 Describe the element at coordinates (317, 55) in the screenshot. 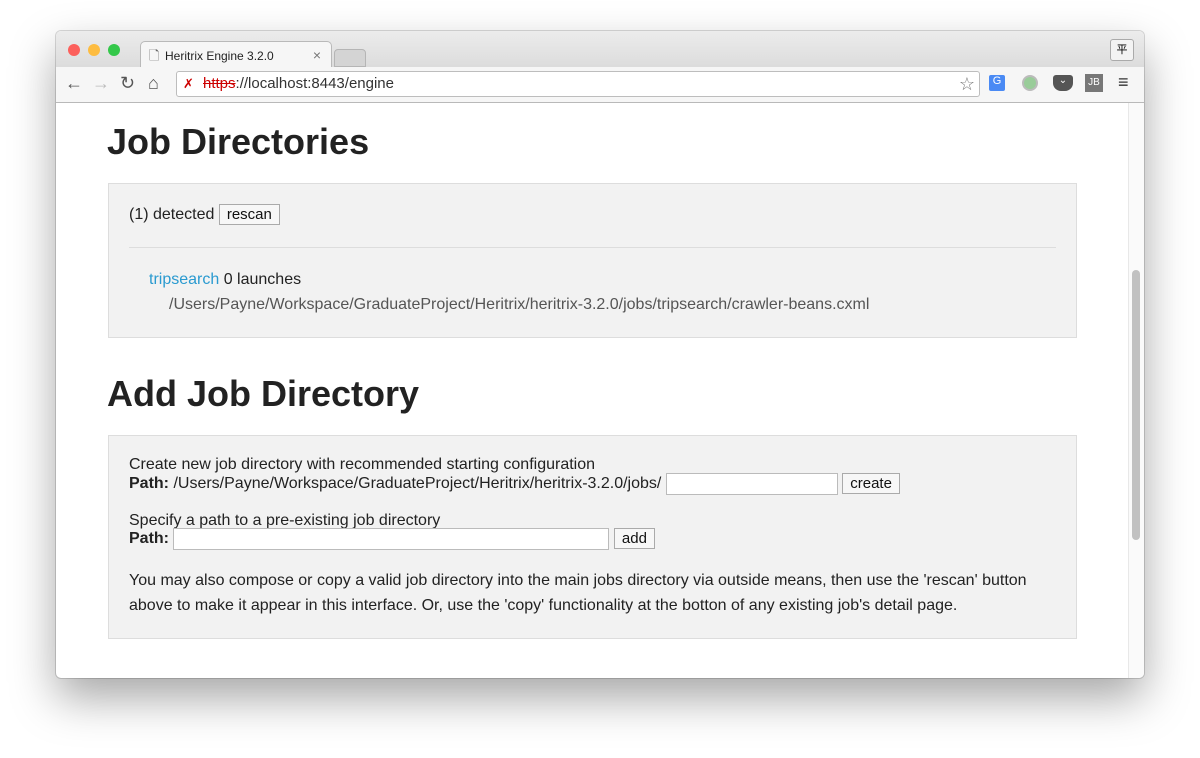

I see `close-tab-icon: ×` at that location.